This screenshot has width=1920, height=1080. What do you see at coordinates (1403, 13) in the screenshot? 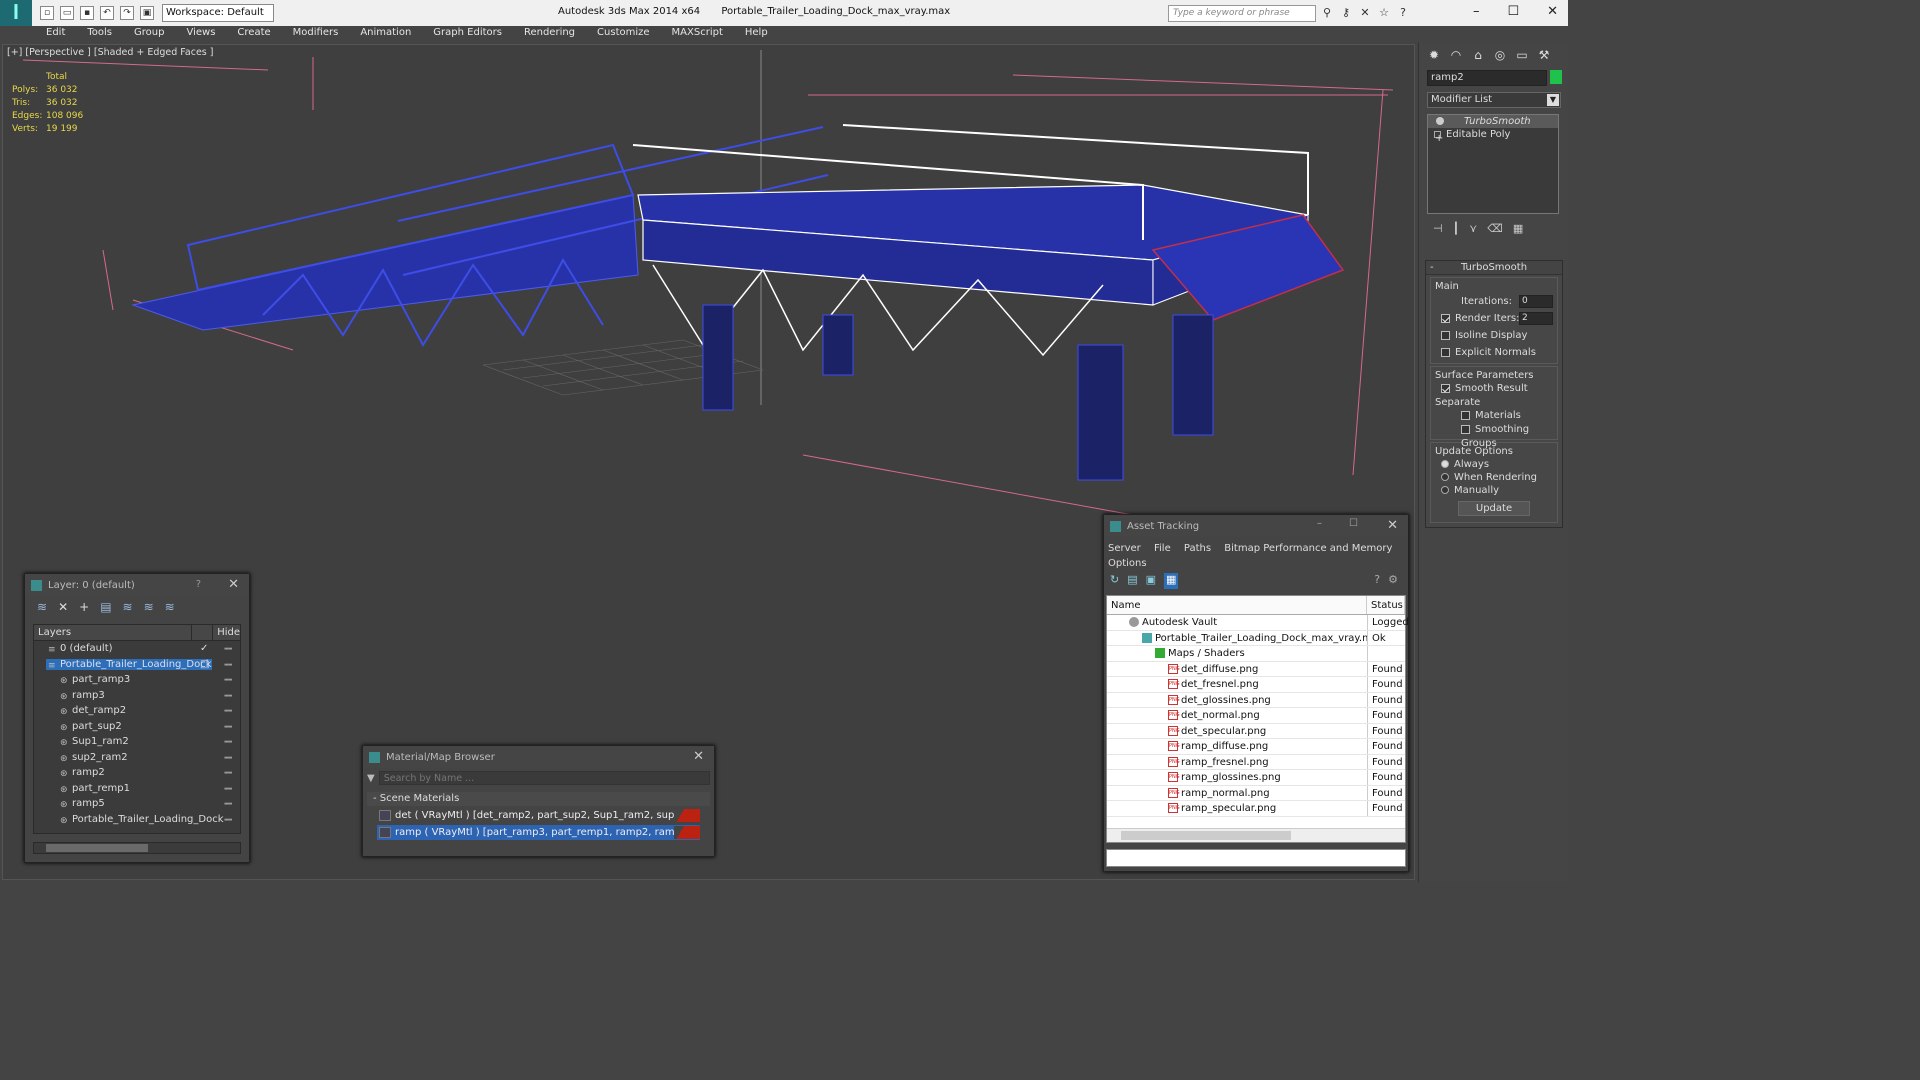
I see `help-icon: ?` at bounding box center [1403, 13].